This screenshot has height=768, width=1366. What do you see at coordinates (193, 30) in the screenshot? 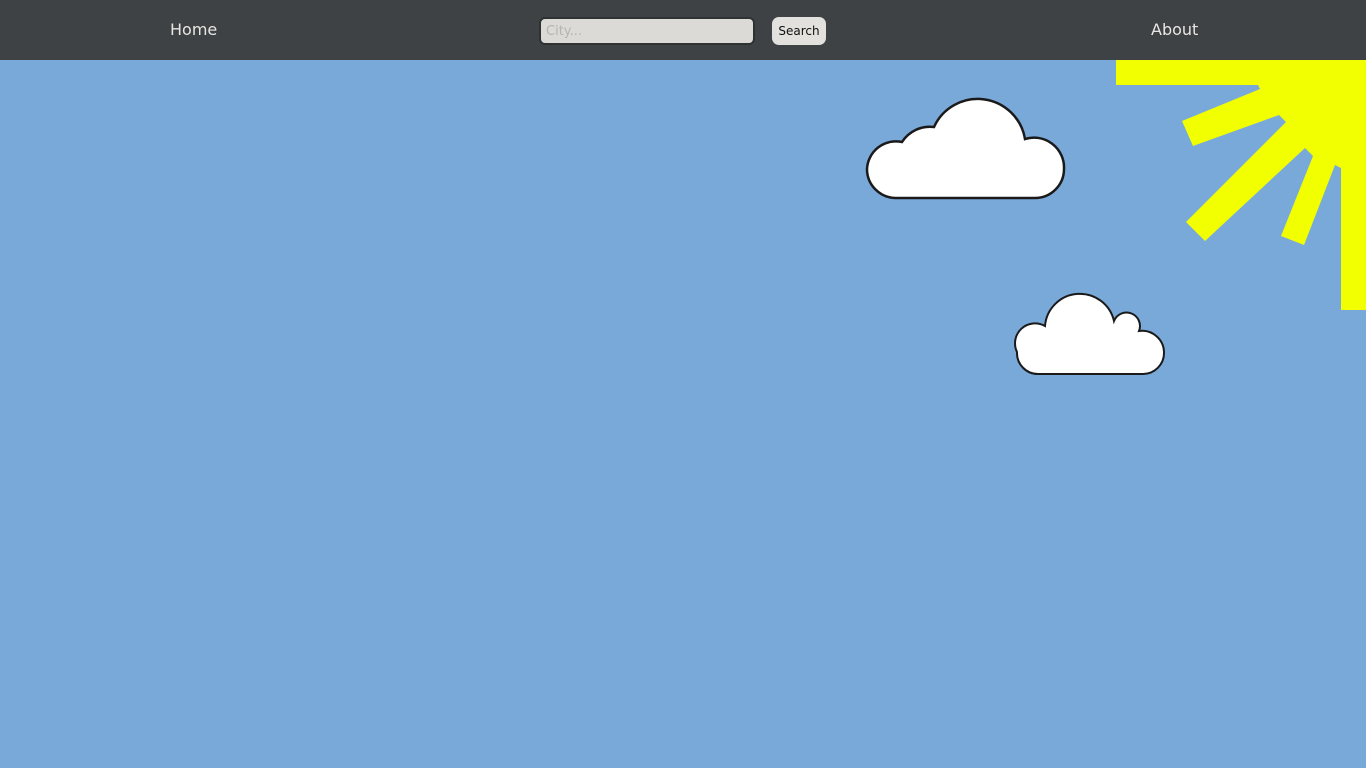
I see `nav-home-link: Home` at bounding box center [193, 30].